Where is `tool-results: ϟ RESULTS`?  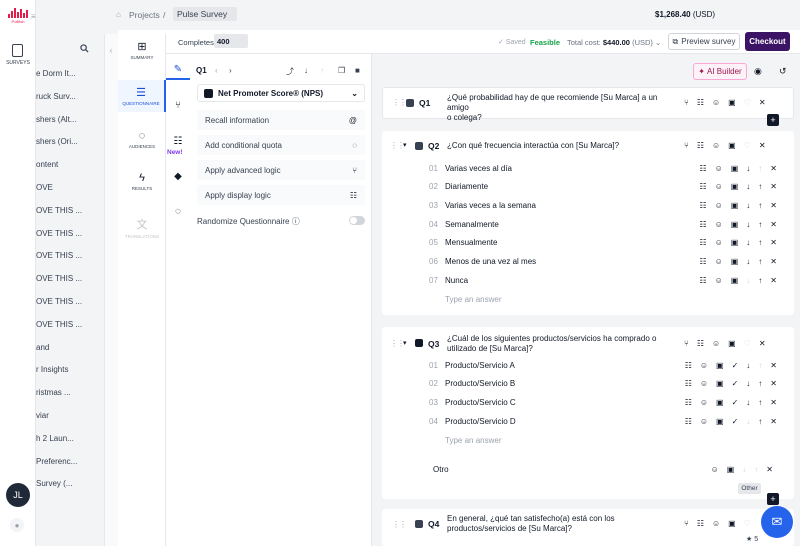 tool-results: ϟ RESULTS is located at coordinates (142, 185).